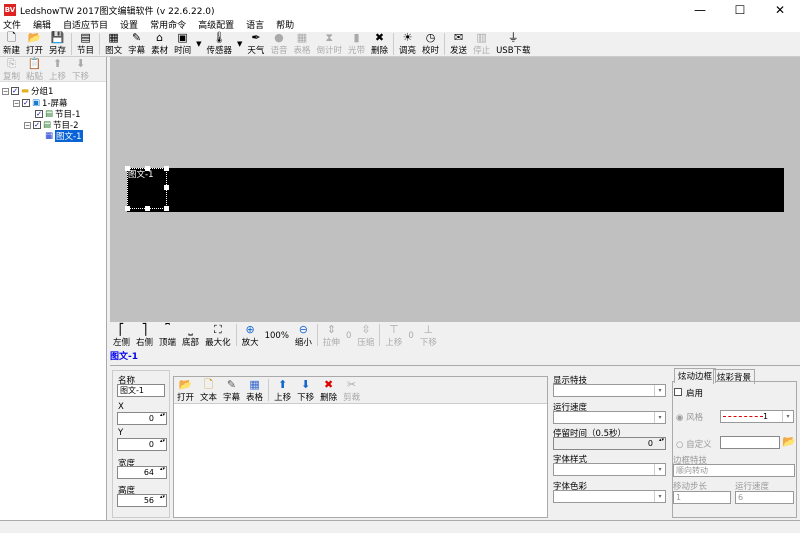  I want to click on browse-folder-icon: 📂, so click(789, 441).